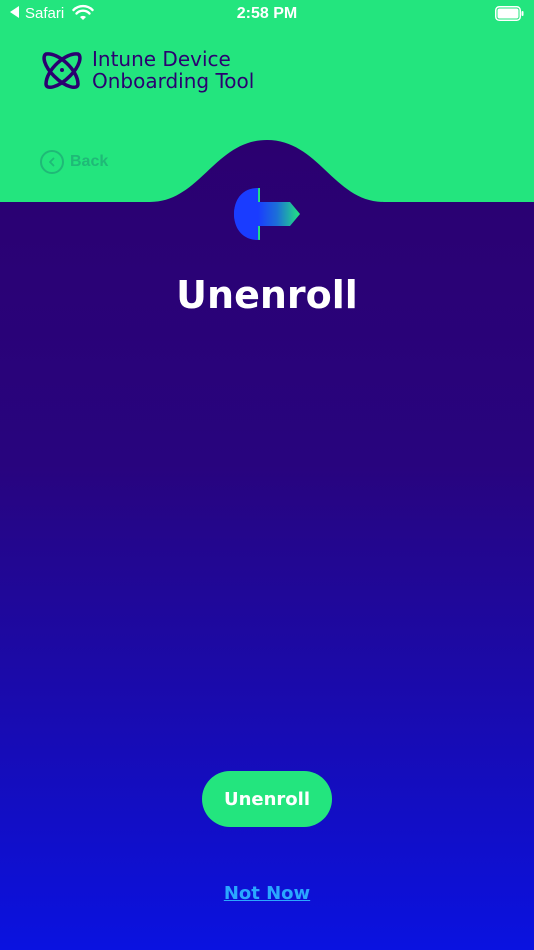 This screenshot has width=534, height=950. I want to click on status-time: 2:58 PM, so click(267, 13).